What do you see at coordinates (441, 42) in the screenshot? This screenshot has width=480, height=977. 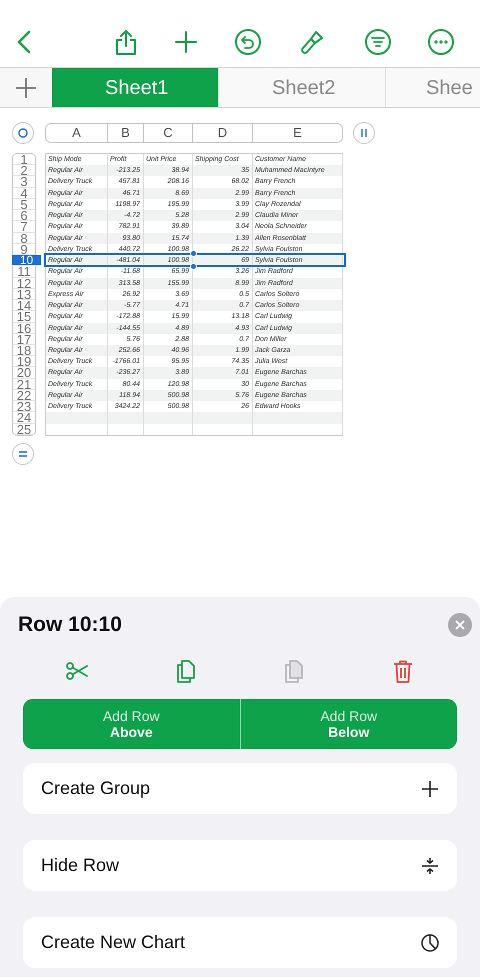 I see `more-icon` at bounding box center [441, 42].